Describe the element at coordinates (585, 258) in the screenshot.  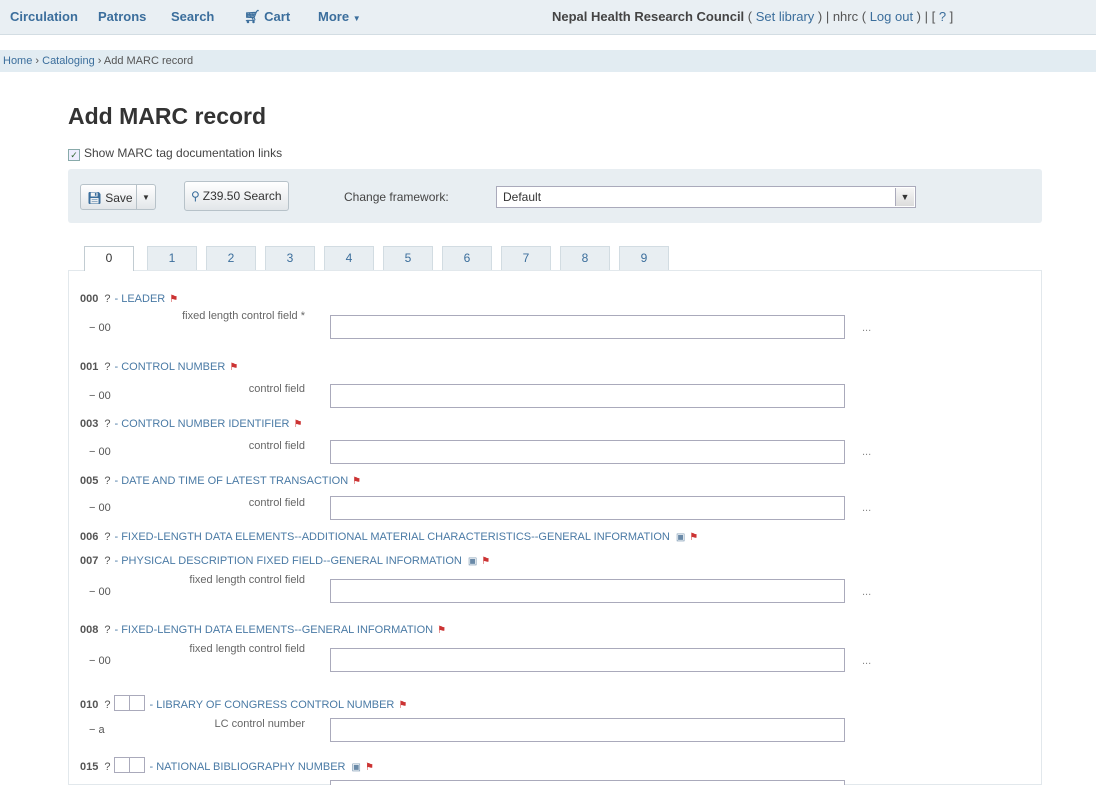
I see `tab-8: 8` at that location.